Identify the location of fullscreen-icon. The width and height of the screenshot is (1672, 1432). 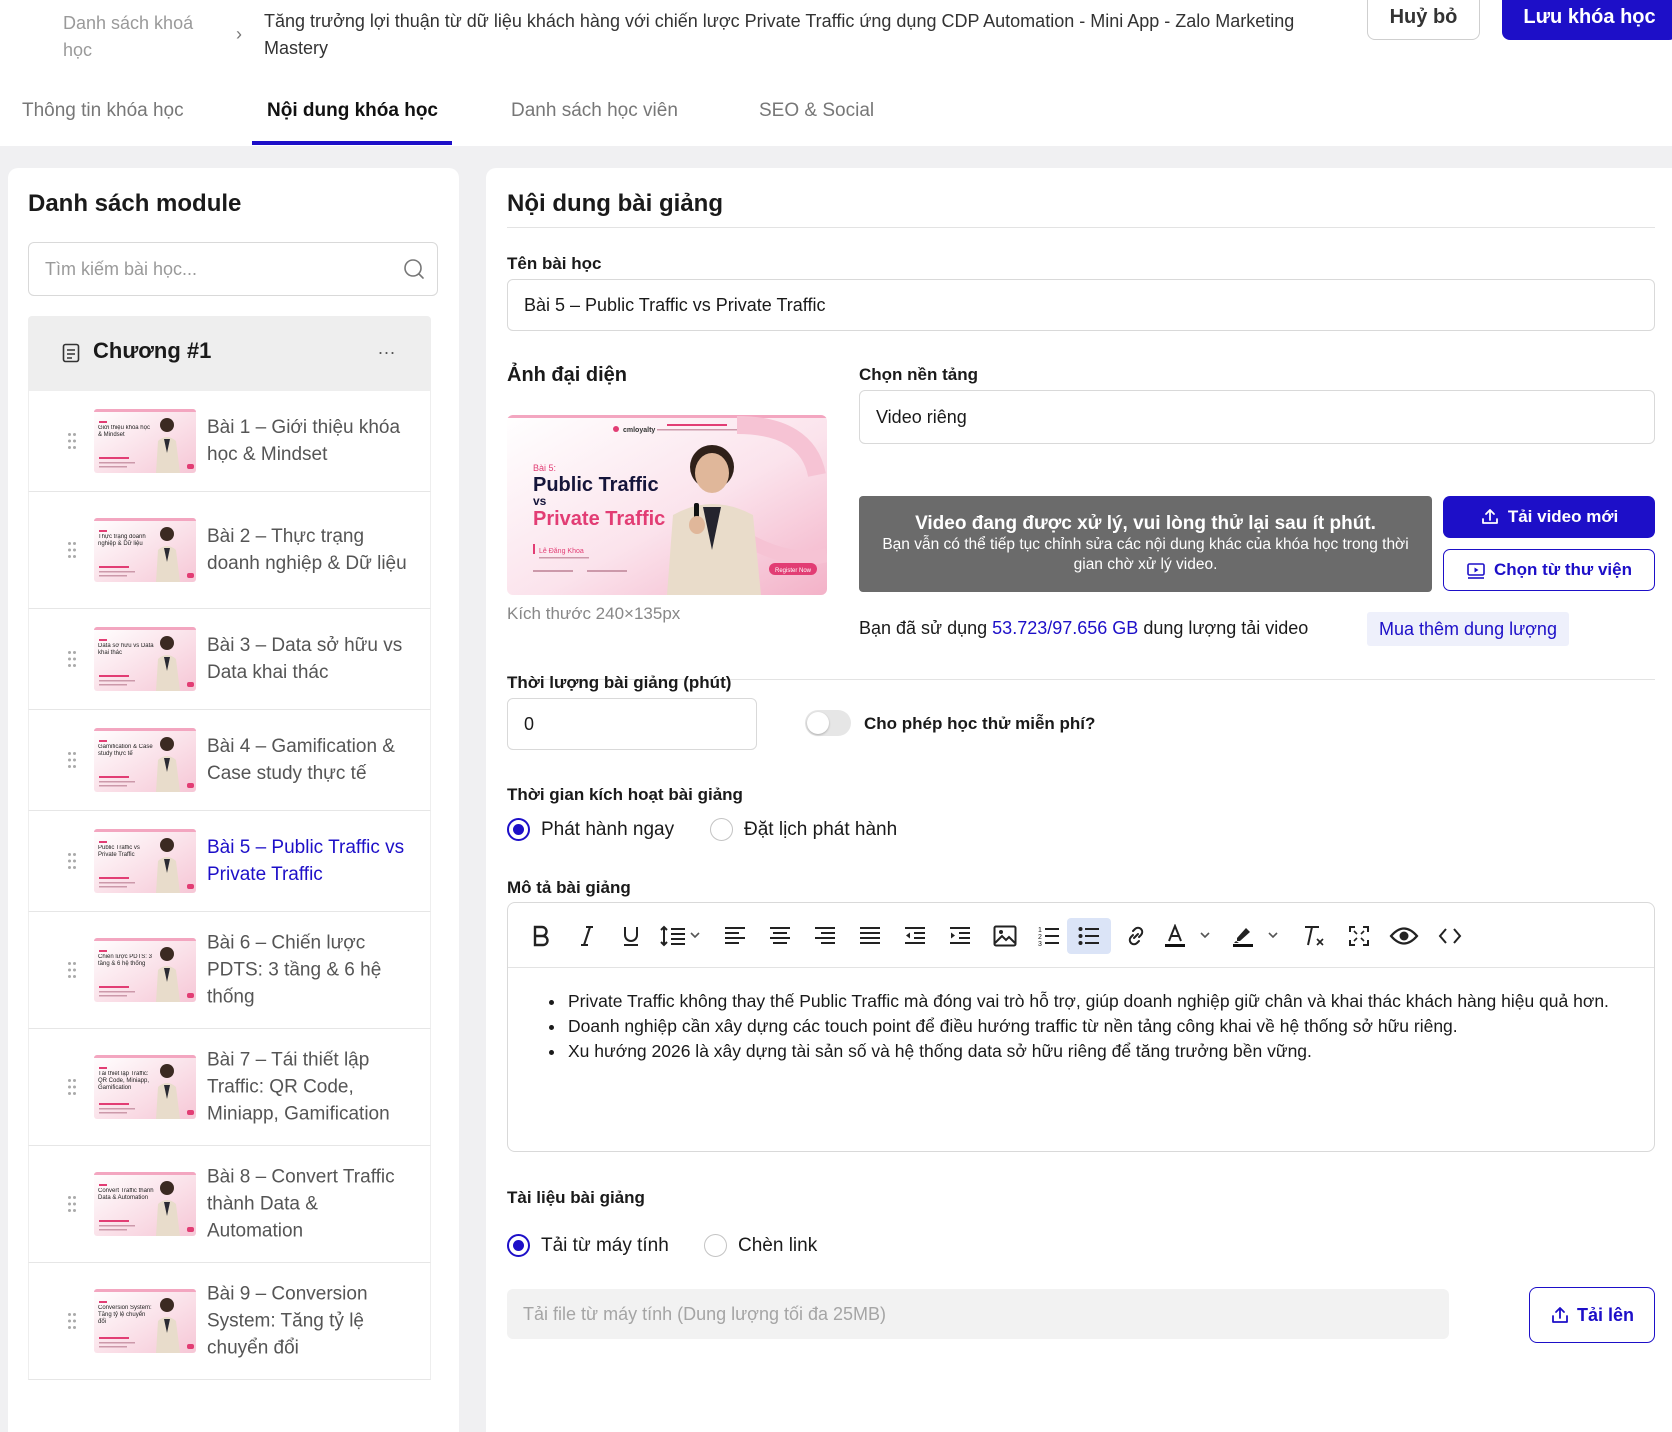
(1359, 936).